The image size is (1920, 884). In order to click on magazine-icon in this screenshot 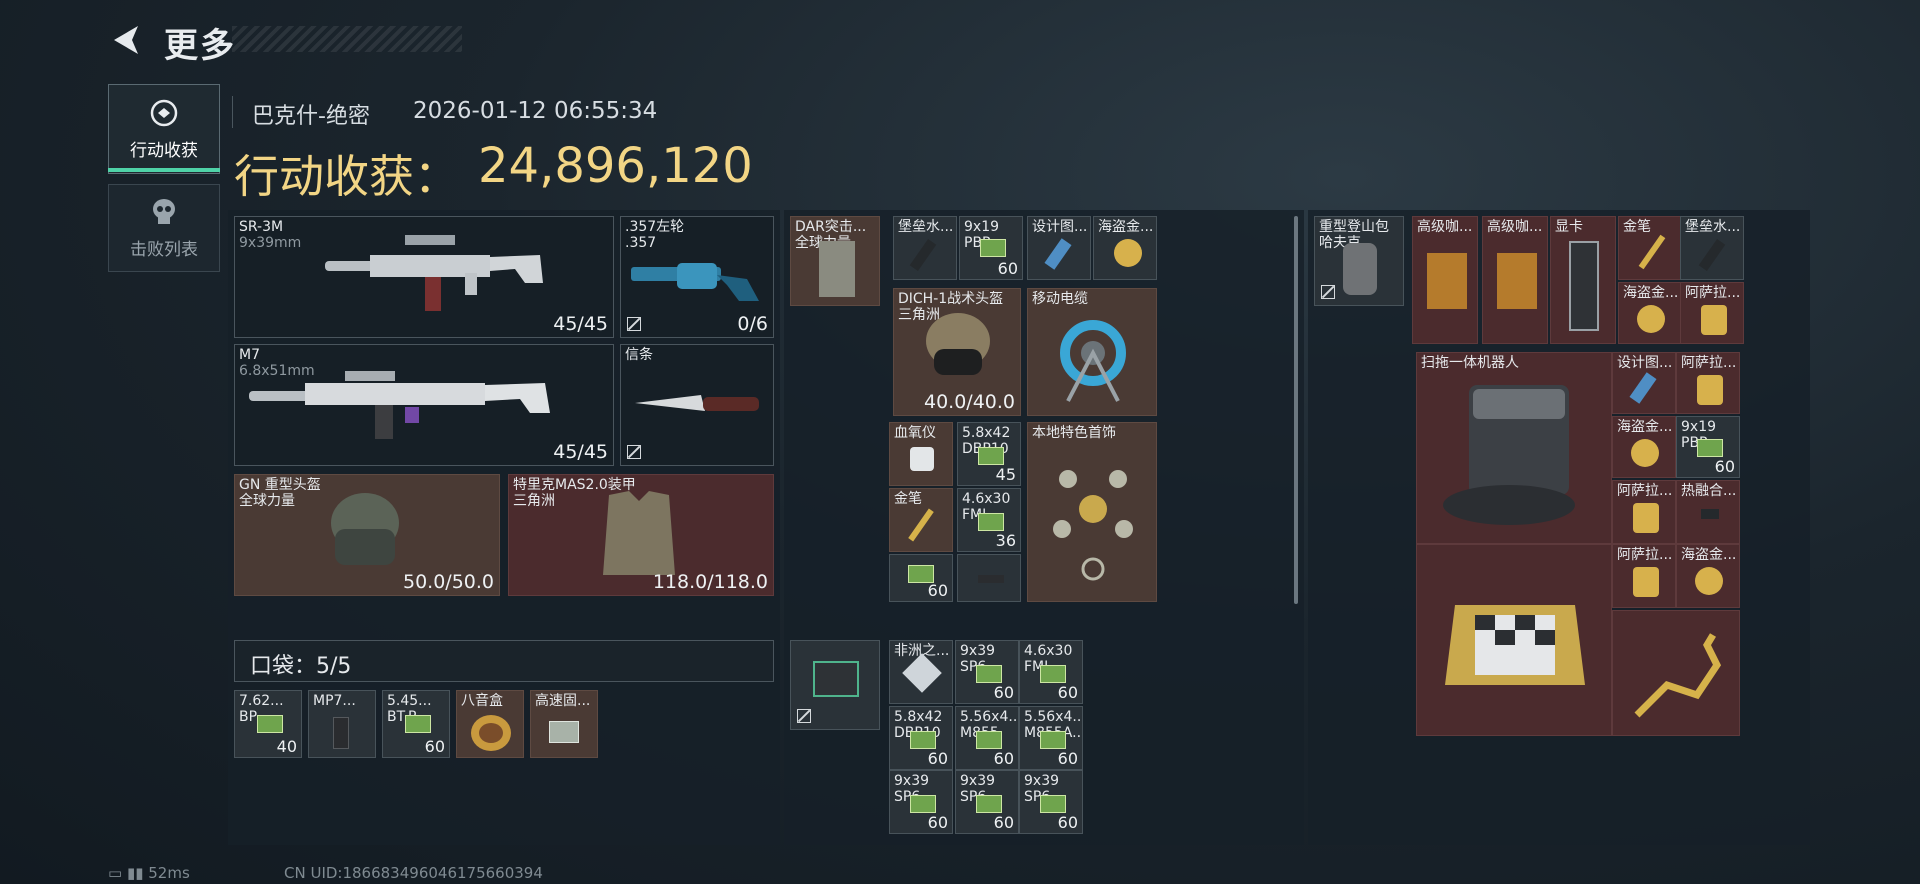, I will do `click(341, 733)`.